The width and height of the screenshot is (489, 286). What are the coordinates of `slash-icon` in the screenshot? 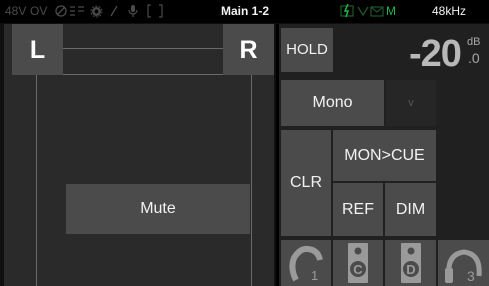 It's located at (114, 11).